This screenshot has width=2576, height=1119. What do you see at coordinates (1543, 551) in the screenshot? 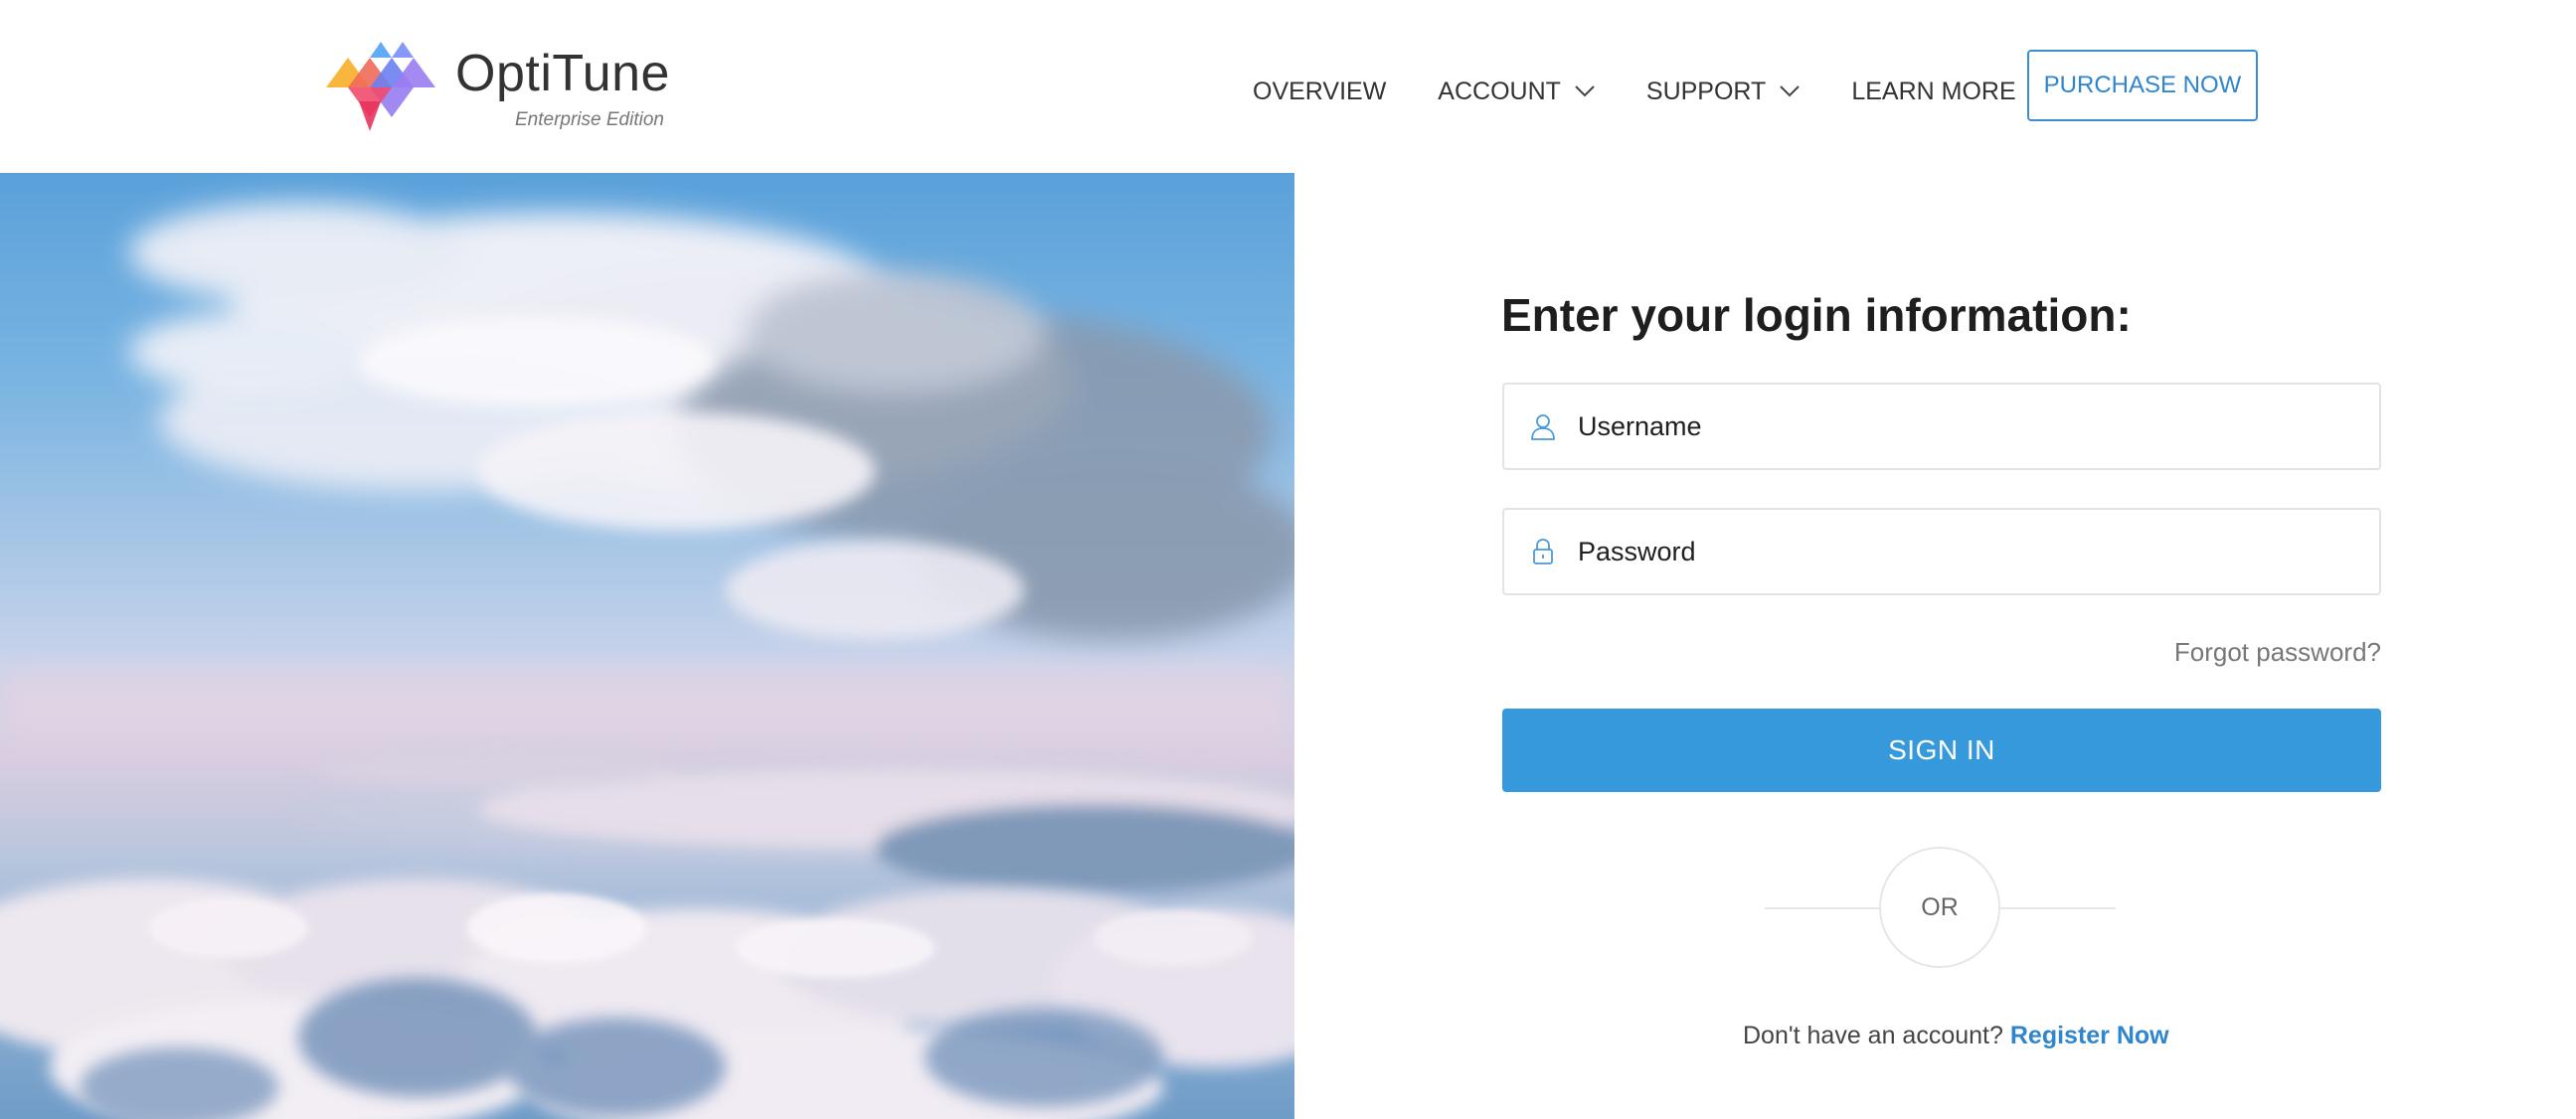
I see `lock-icon` at bounding box center [1543, 551].